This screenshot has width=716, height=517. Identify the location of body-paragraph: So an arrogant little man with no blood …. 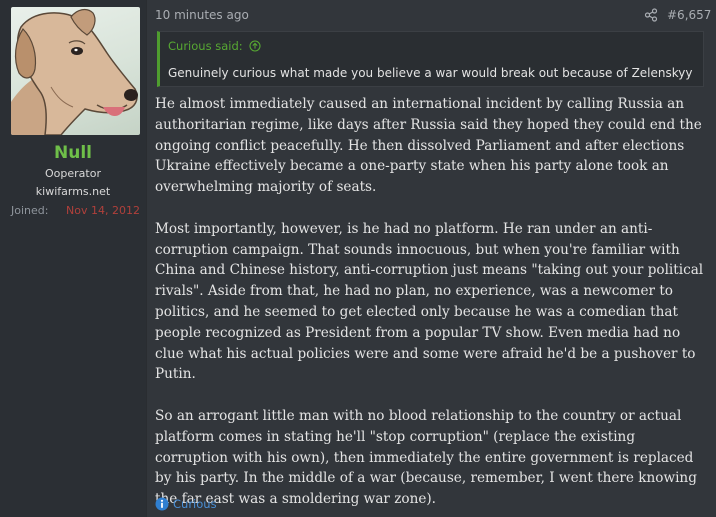
(426, 457).